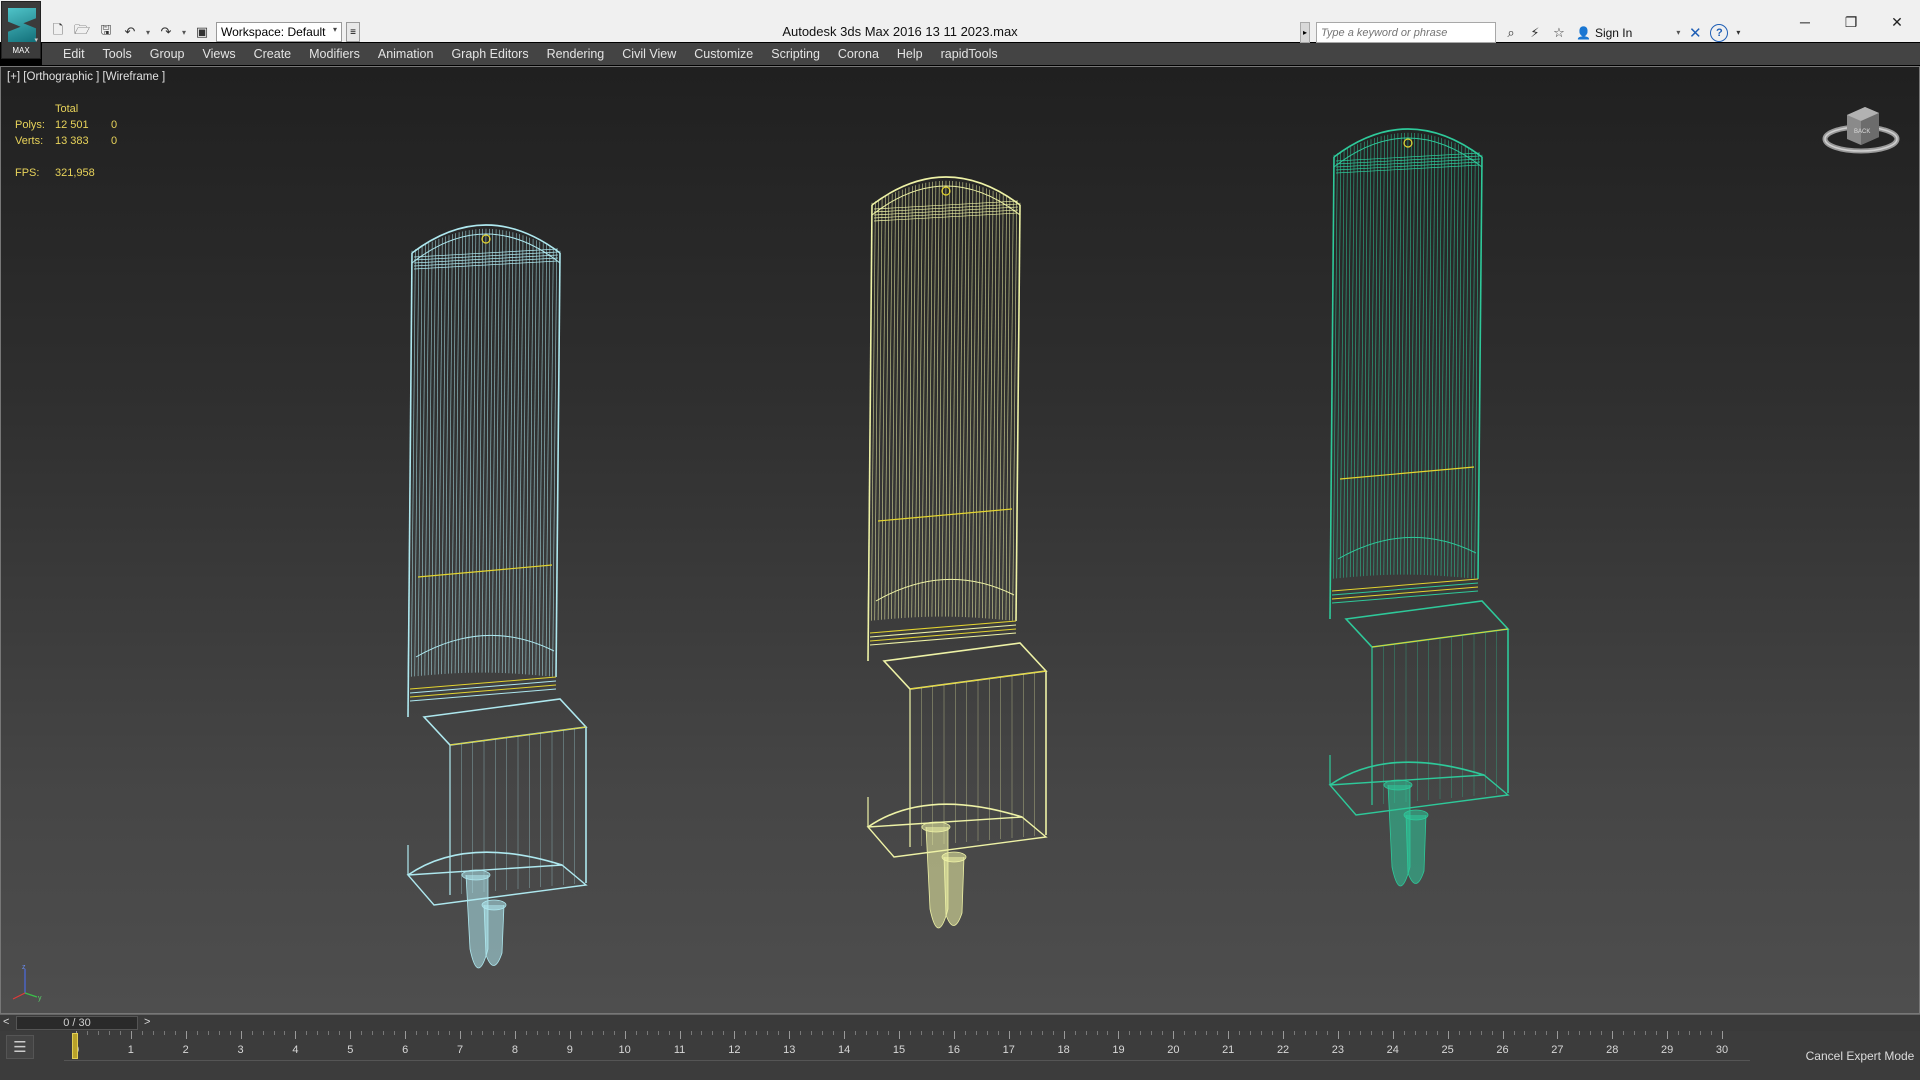  I want to click on menu-item-modifiers: Modifiers, so click(334, 54).